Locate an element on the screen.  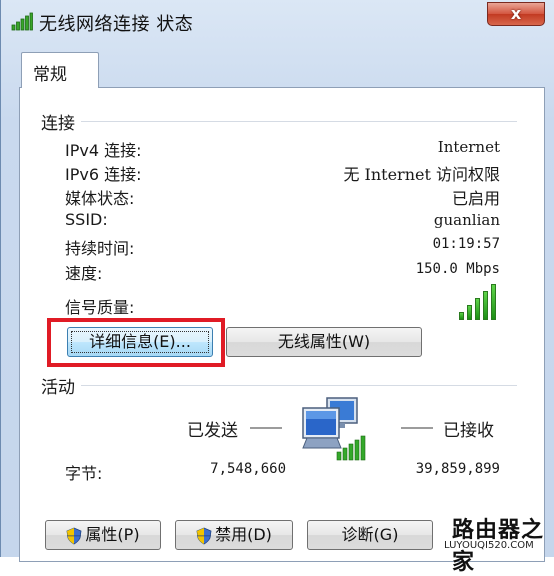
tab-general: 常规 is located at coordinates (60, 70).